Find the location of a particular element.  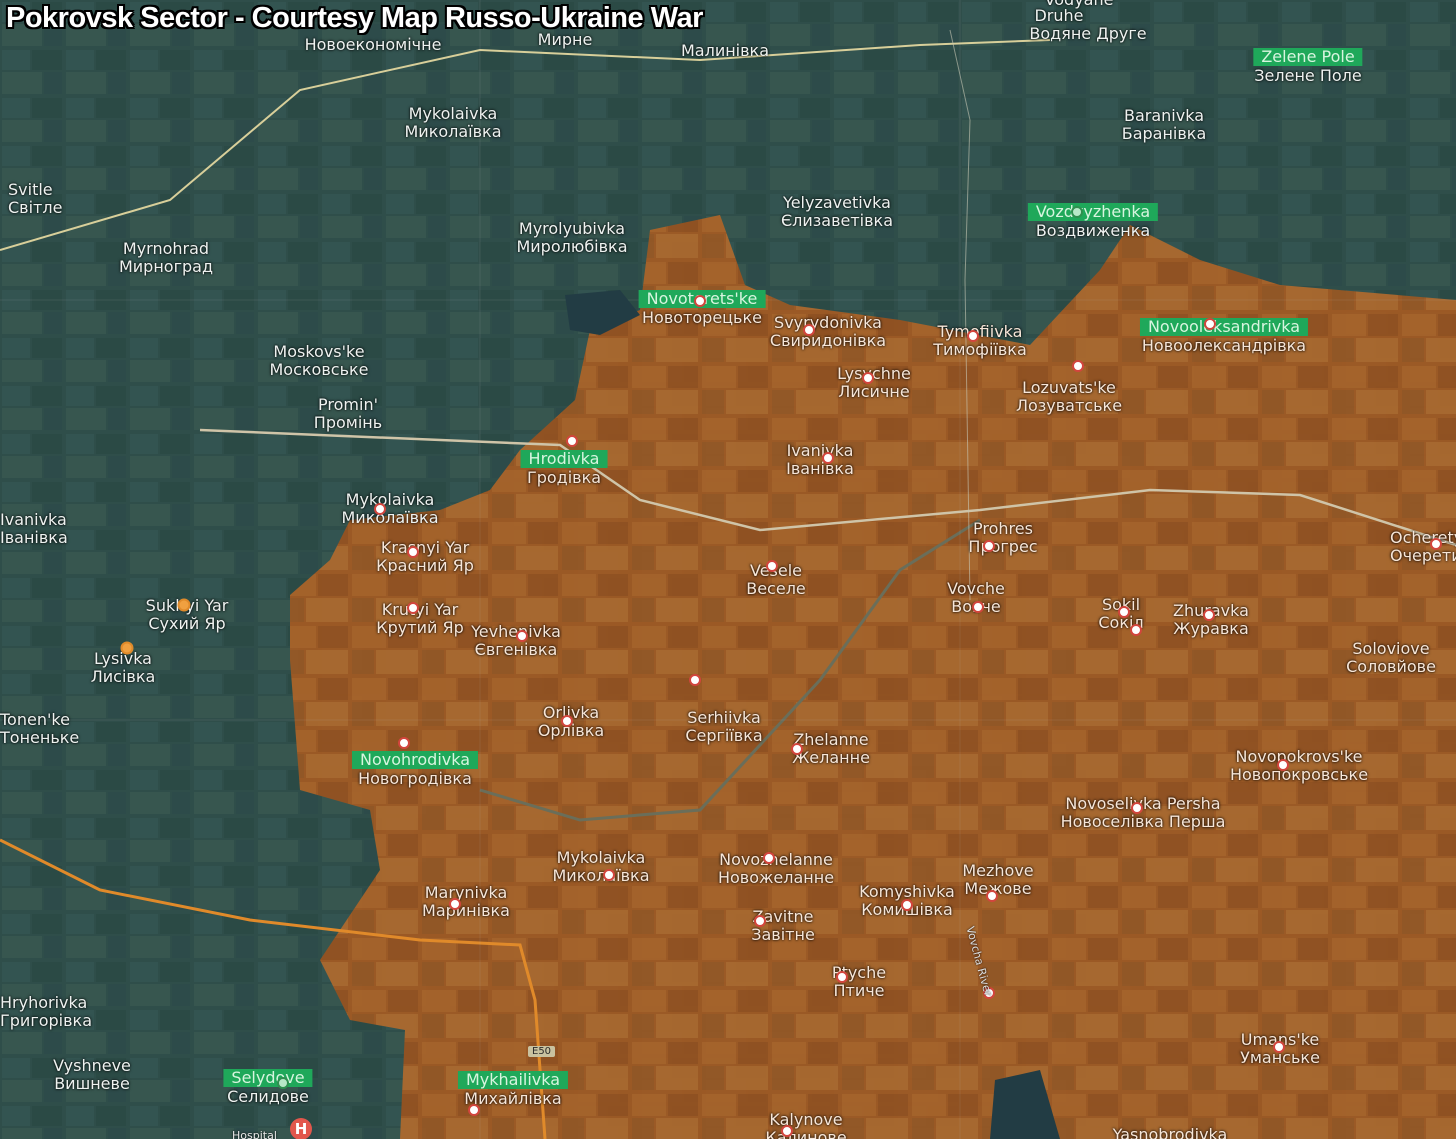

place-label: Tymofiivka Тимофіївка is located at coordinates (980, 341).